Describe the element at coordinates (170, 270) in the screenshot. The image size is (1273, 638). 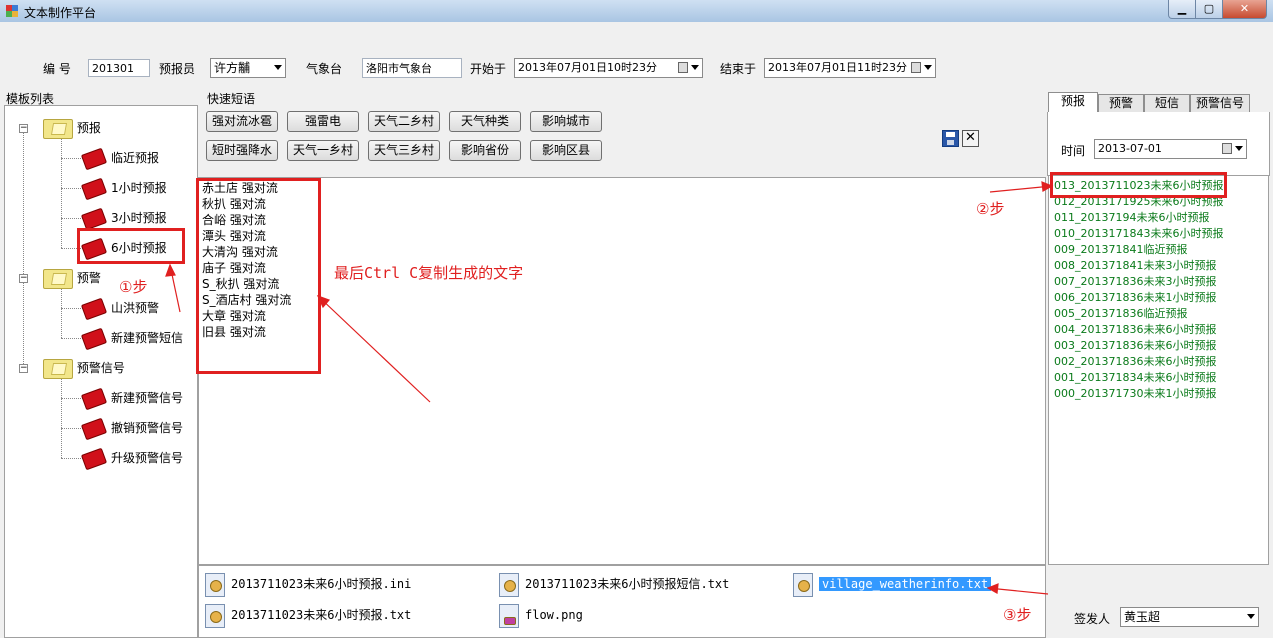
I see `arrow-step1-head` at that location.